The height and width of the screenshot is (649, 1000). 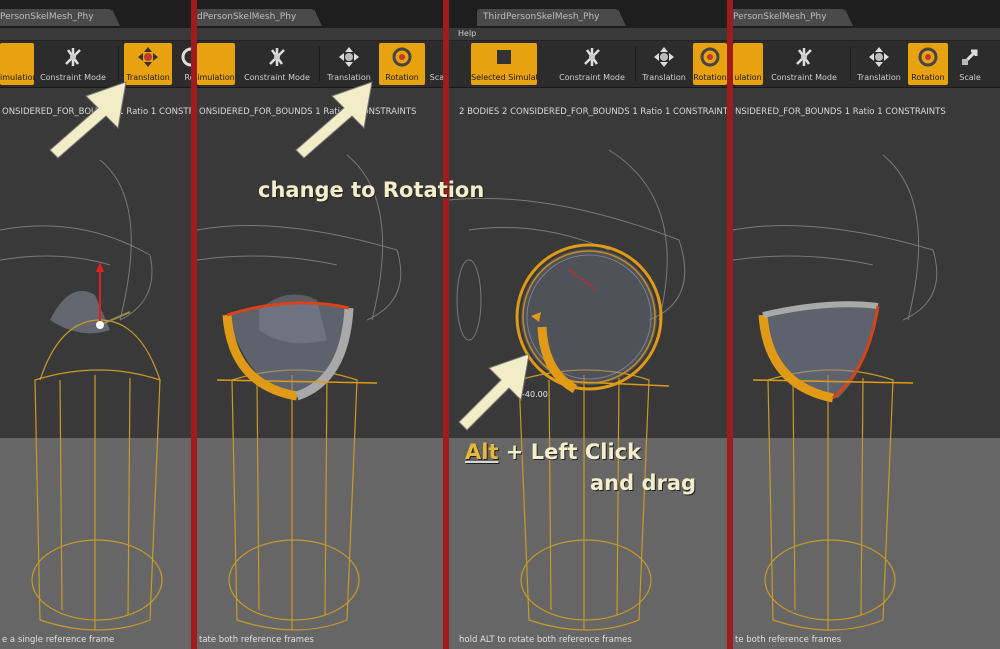 What do you see at coordinates (371, 190) in the screenshot?
I see `annotation-change-to-rotation: change to Rotation` at bounding box center [371, 190].